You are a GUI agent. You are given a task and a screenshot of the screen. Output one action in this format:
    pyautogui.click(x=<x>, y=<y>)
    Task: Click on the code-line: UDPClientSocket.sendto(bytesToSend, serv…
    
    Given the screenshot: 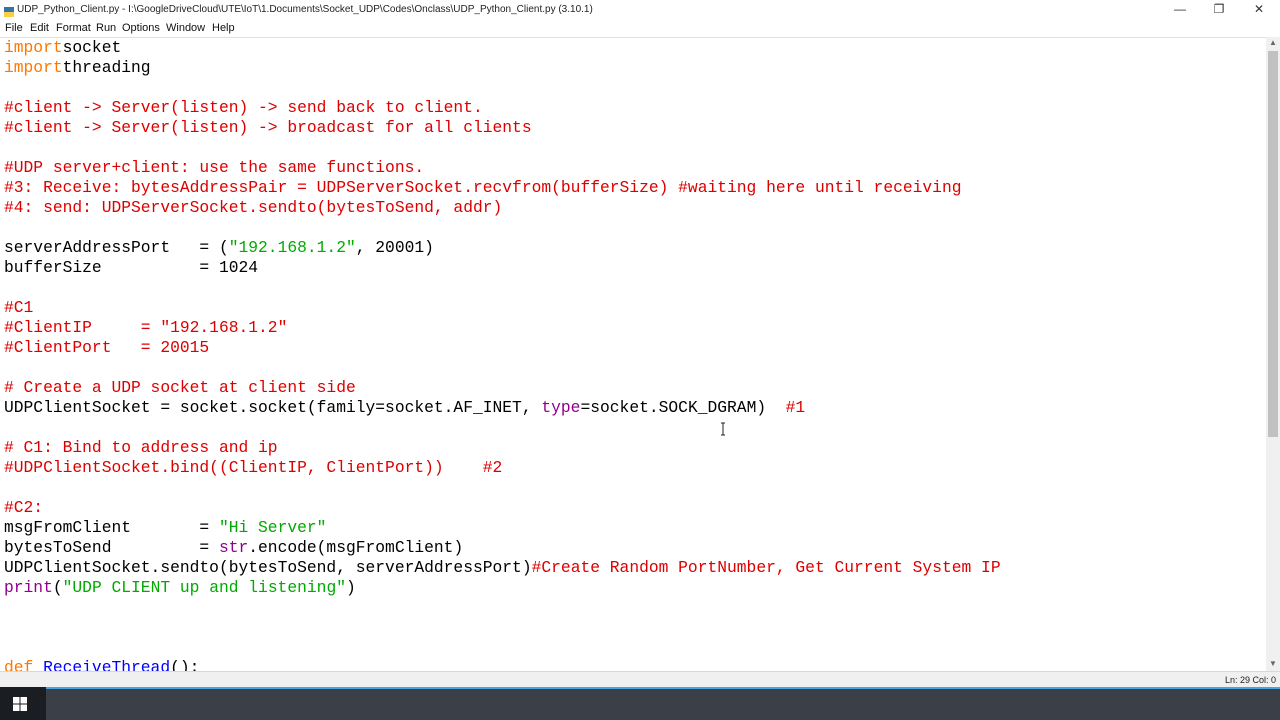 What is the action you would take?
    pyautogui.click(x=502, y=568)
    